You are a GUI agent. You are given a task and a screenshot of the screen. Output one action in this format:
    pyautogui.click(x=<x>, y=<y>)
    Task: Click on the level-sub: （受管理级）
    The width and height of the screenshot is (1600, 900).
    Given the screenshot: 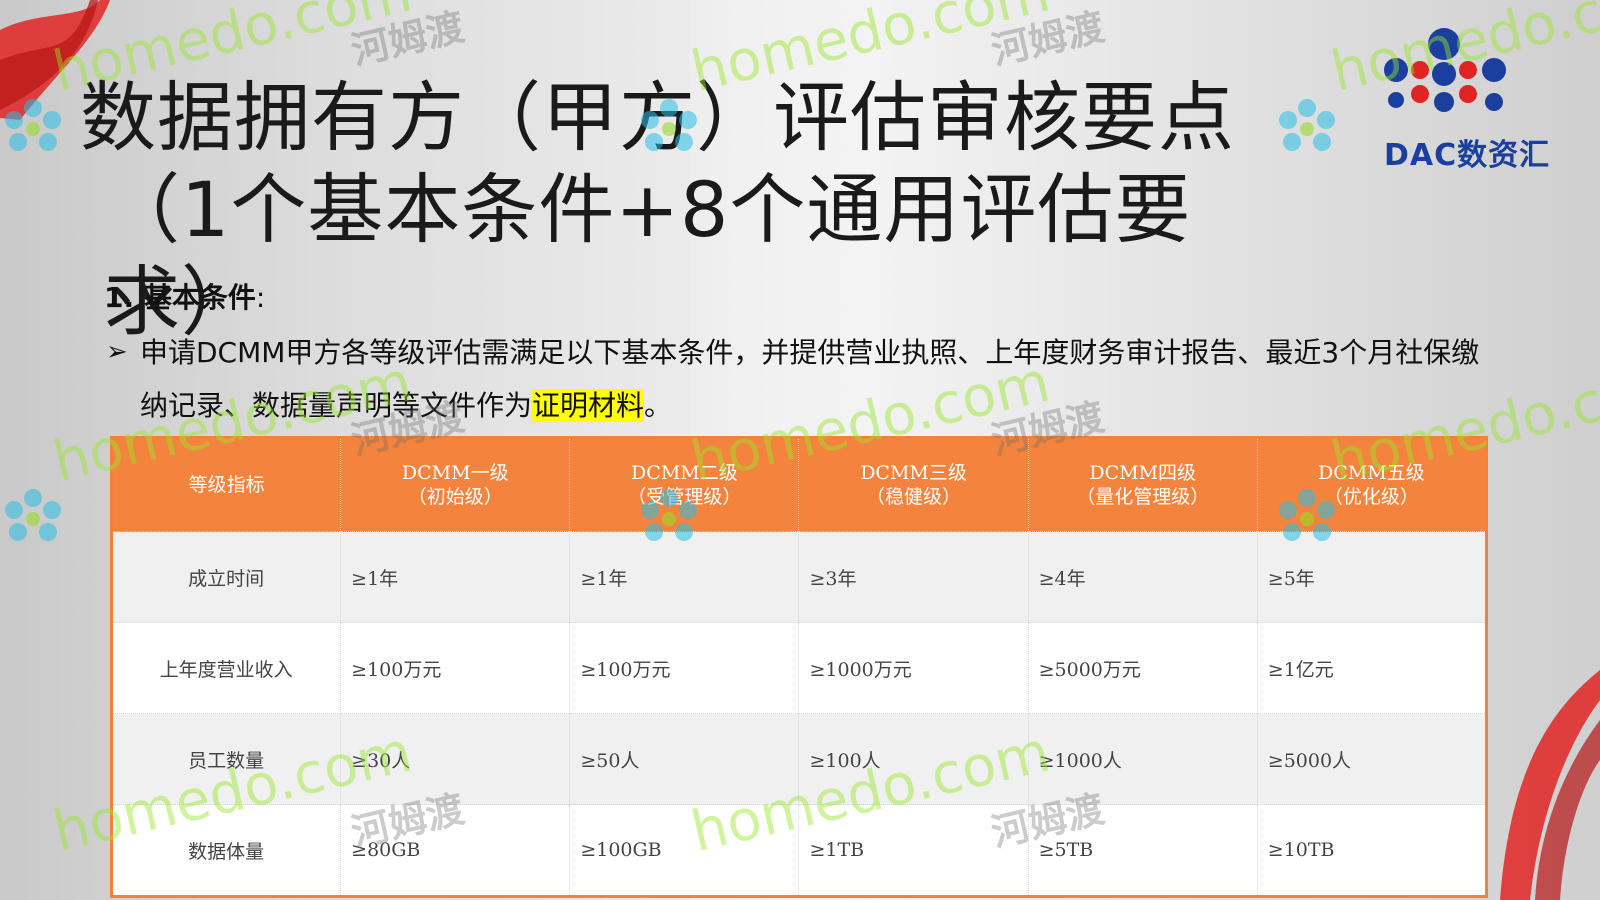 What is the action you would take?
    pyautogui.click(x=684, y=497)
    